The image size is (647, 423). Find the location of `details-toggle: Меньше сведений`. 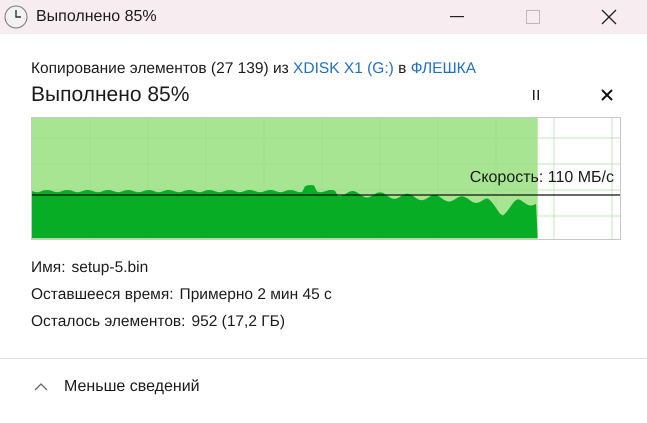

details-toggle: Меньше сведений is located at coordinates (117, 387).